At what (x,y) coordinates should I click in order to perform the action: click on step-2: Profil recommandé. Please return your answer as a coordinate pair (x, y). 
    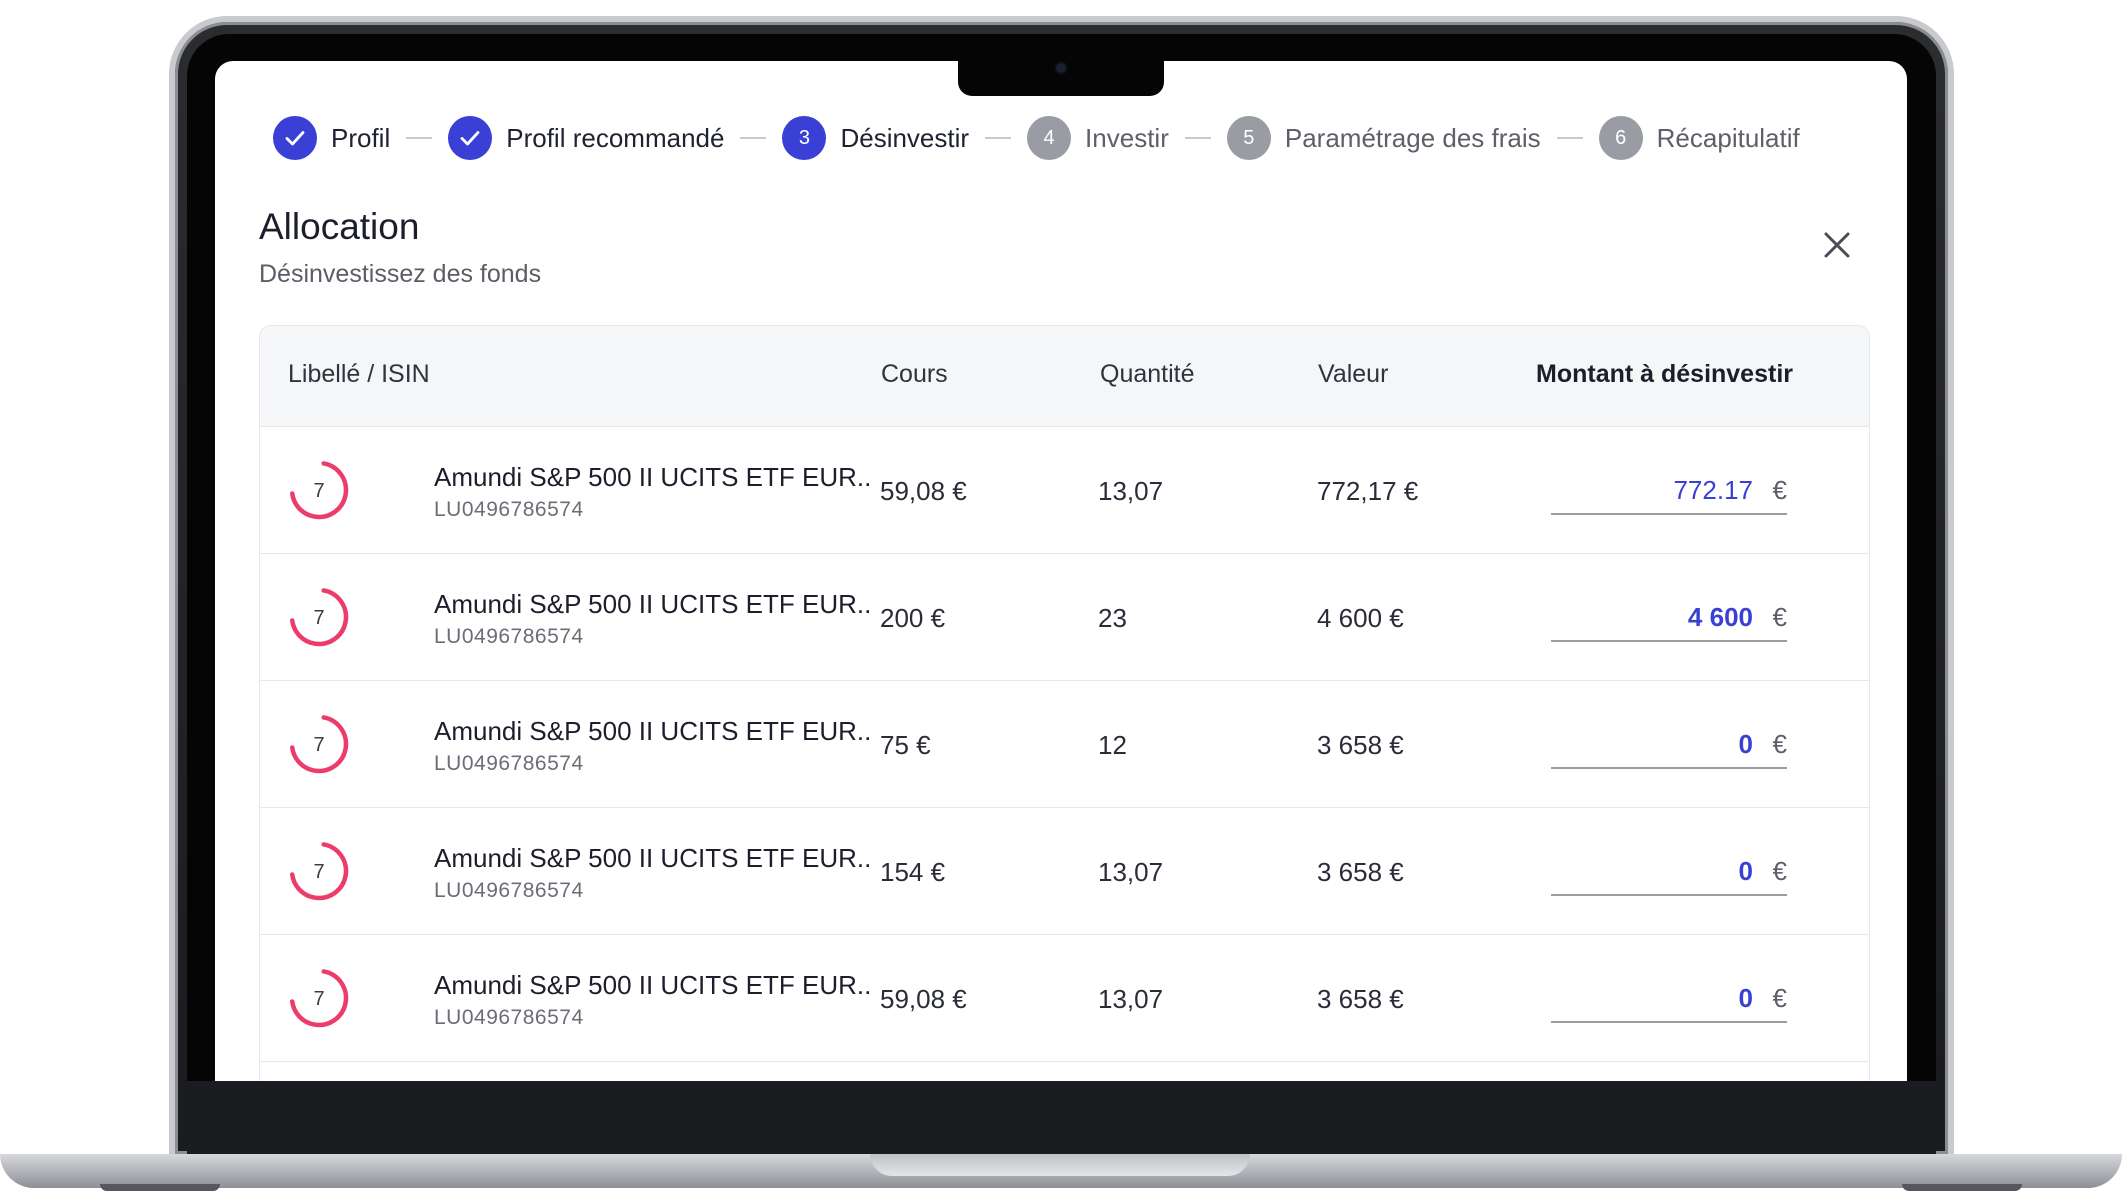
    Looking at the image, I should click on (586, 138).